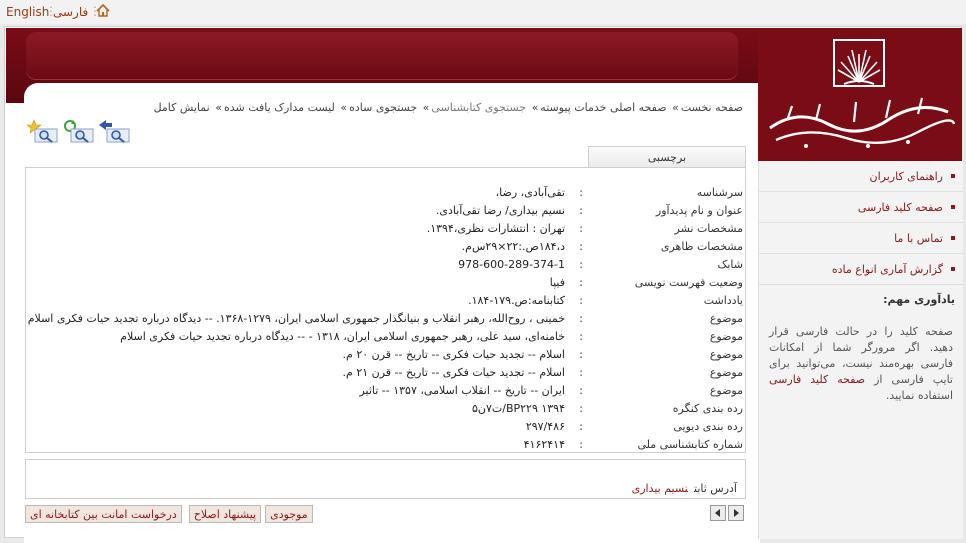 The width and height of the screenshot is (966, 543). I want to click on fixed-address: آدرس ثابت نسیم بیداری, so click(684, 488).